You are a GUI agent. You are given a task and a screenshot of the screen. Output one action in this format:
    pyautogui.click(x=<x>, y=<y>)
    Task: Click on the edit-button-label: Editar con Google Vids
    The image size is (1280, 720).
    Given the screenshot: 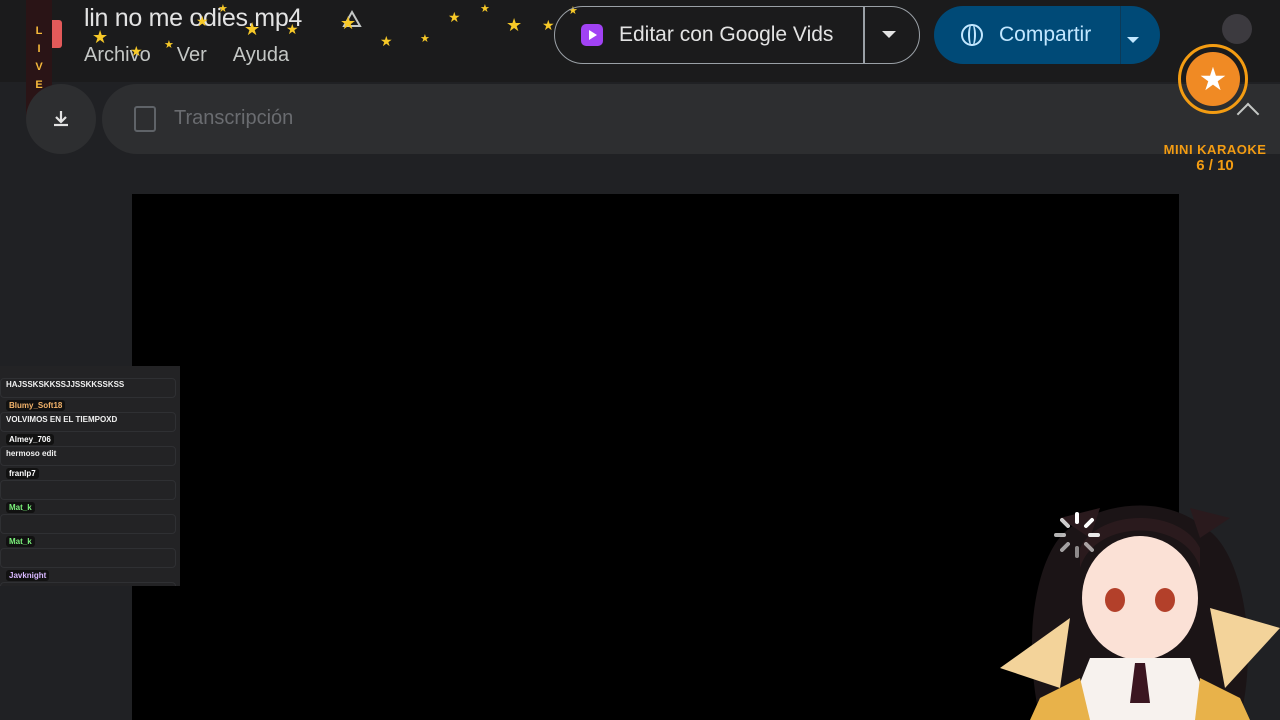 What is the action you would take?
    pyautogui.click(x=726, y=34)
    